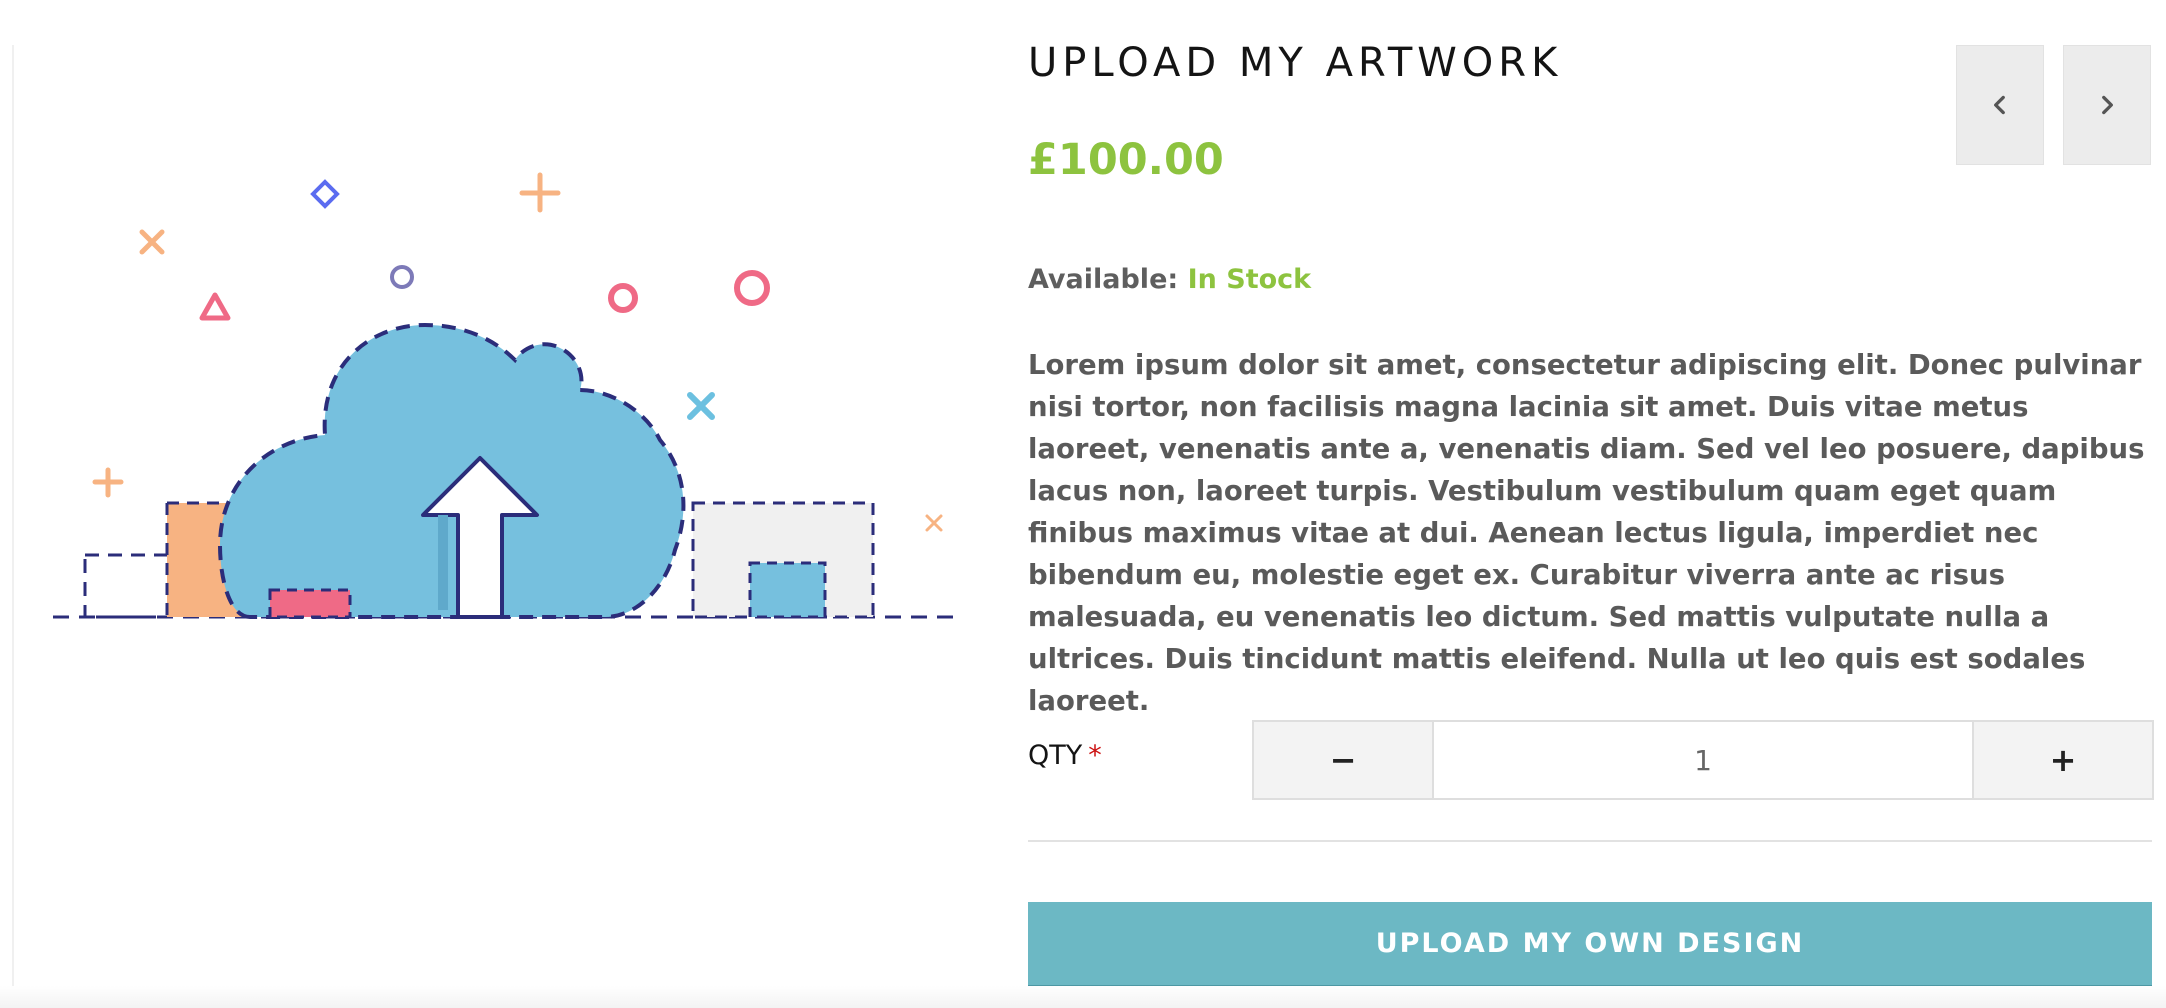 This screenshot has height=1008, width=2166. Describe the element at coordinates (1590, 945) in the screenshot. I see `upload-design-button: UPLOAD MY OWN DESIGN` at that location.